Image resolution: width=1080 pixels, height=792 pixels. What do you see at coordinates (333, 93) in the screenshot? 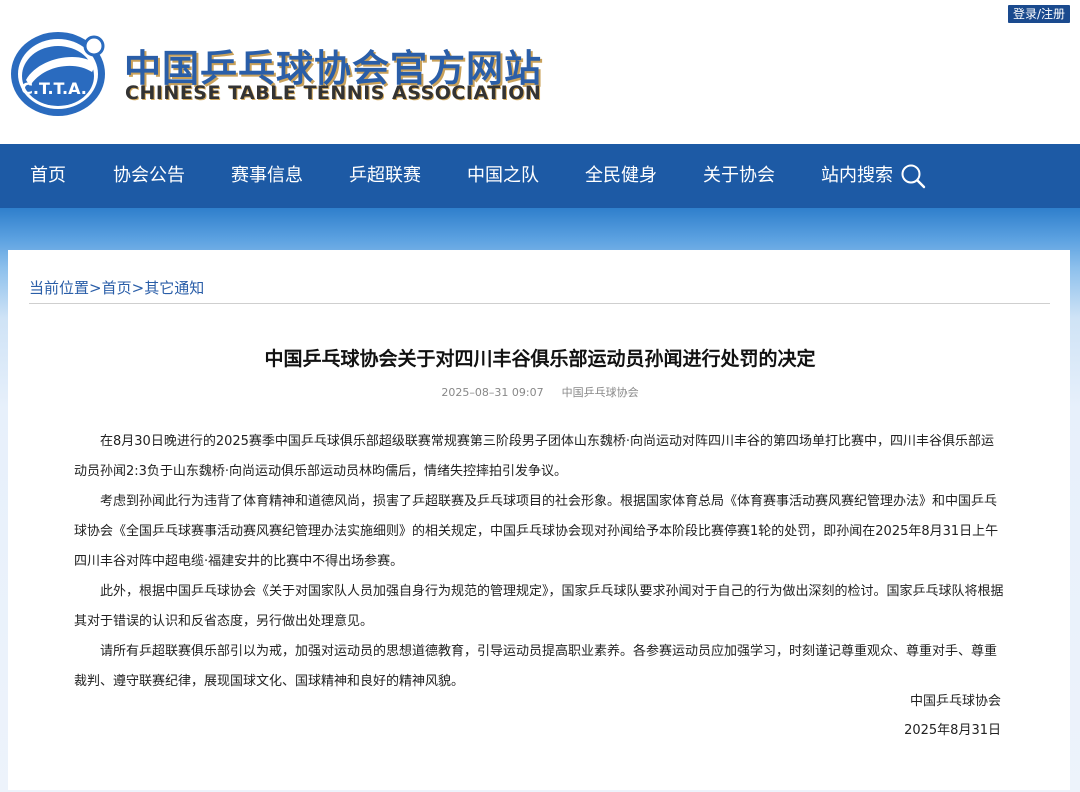
I see `site-title-en: CHINESE TABLE TENNIS ASSOCIATION` at bounding box center [333, 93].